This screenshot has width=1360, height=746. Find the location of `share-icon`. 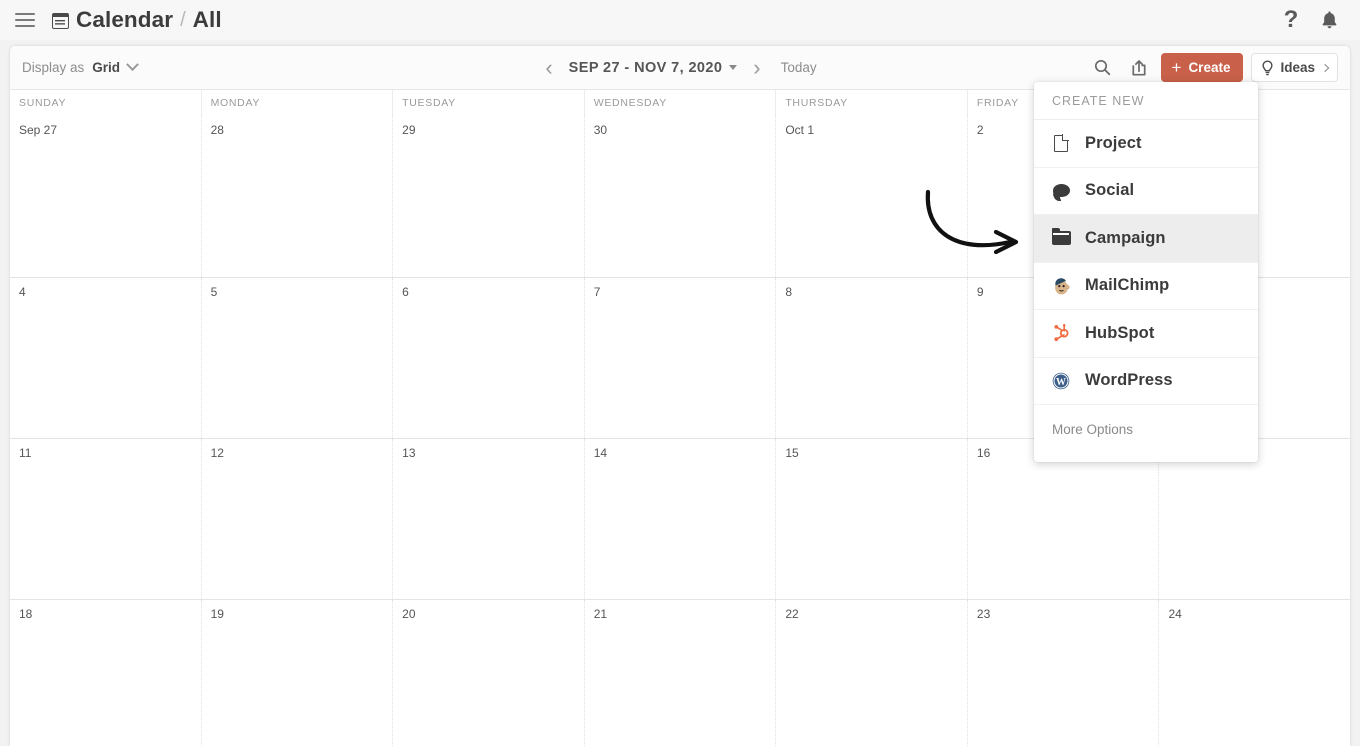

share-icon is located at coordinates (1138, 67).